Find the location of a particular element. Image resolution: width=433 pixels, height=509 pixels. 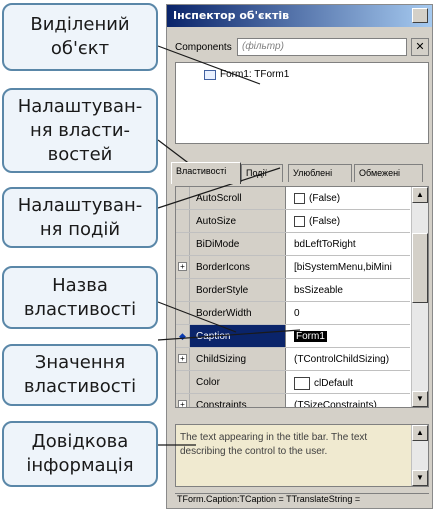

tree-node-form1: Form1: TForm1 is located at coordinates (246, 74).